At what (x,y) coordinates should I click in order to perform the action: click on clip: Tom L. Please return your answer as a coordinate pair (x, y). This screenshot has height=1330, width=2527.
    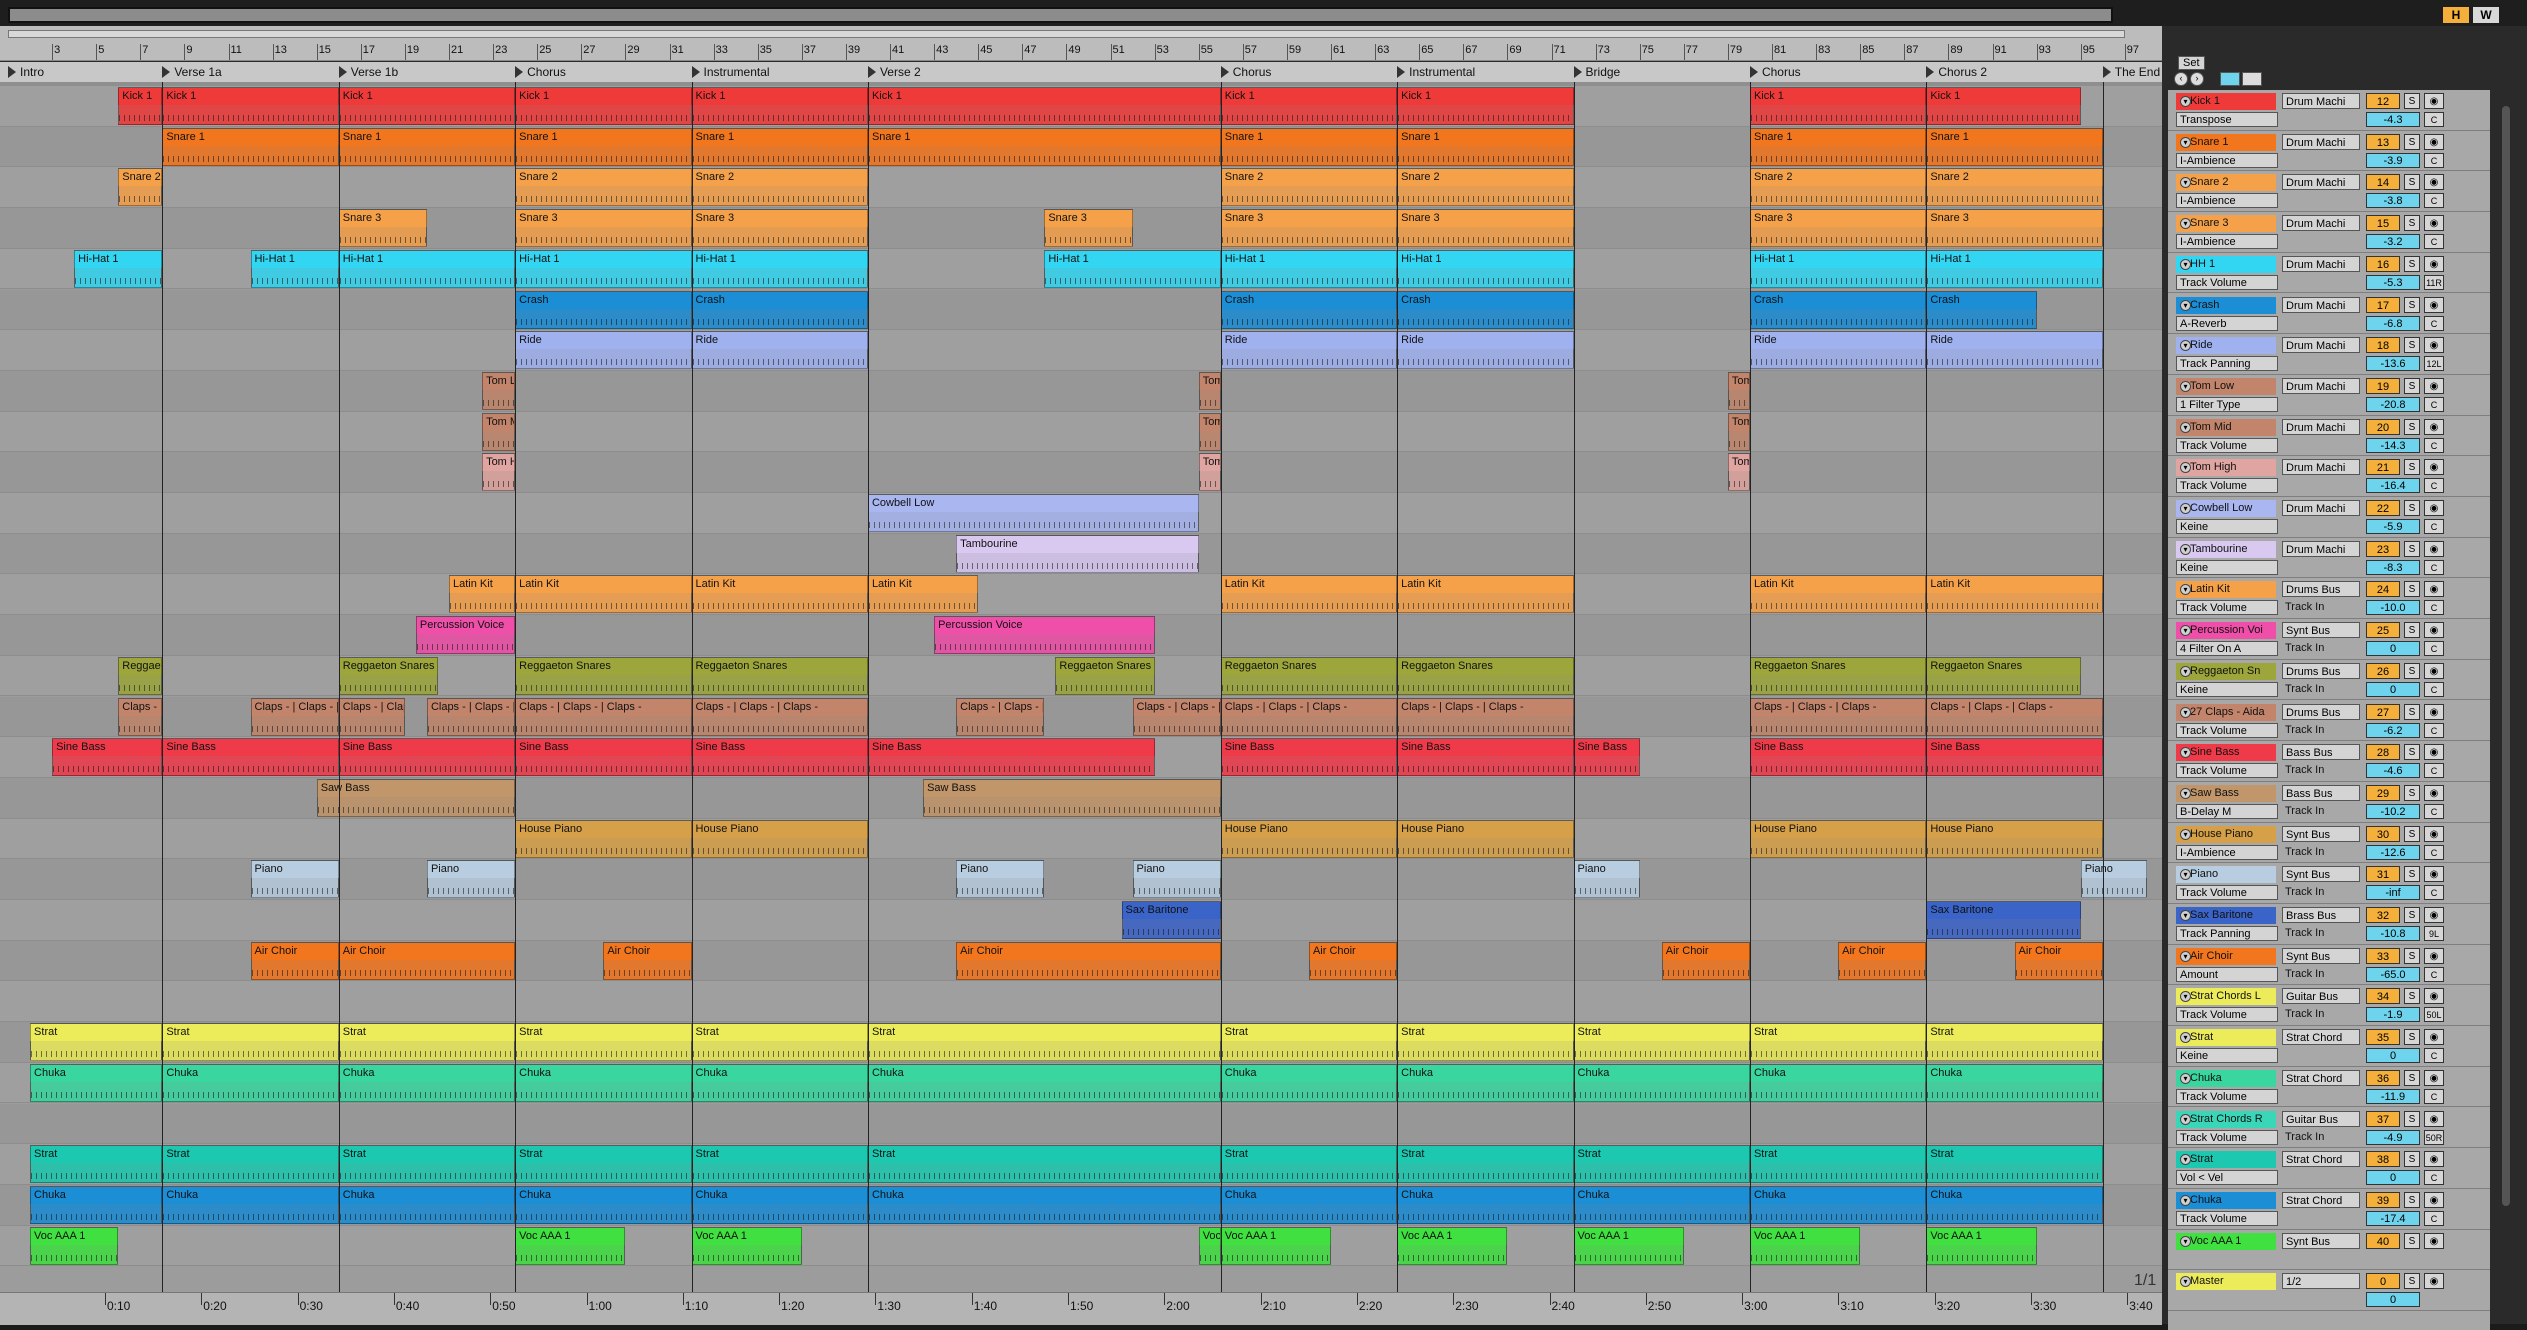
    Looking at the image, I should click on (1738, 390).